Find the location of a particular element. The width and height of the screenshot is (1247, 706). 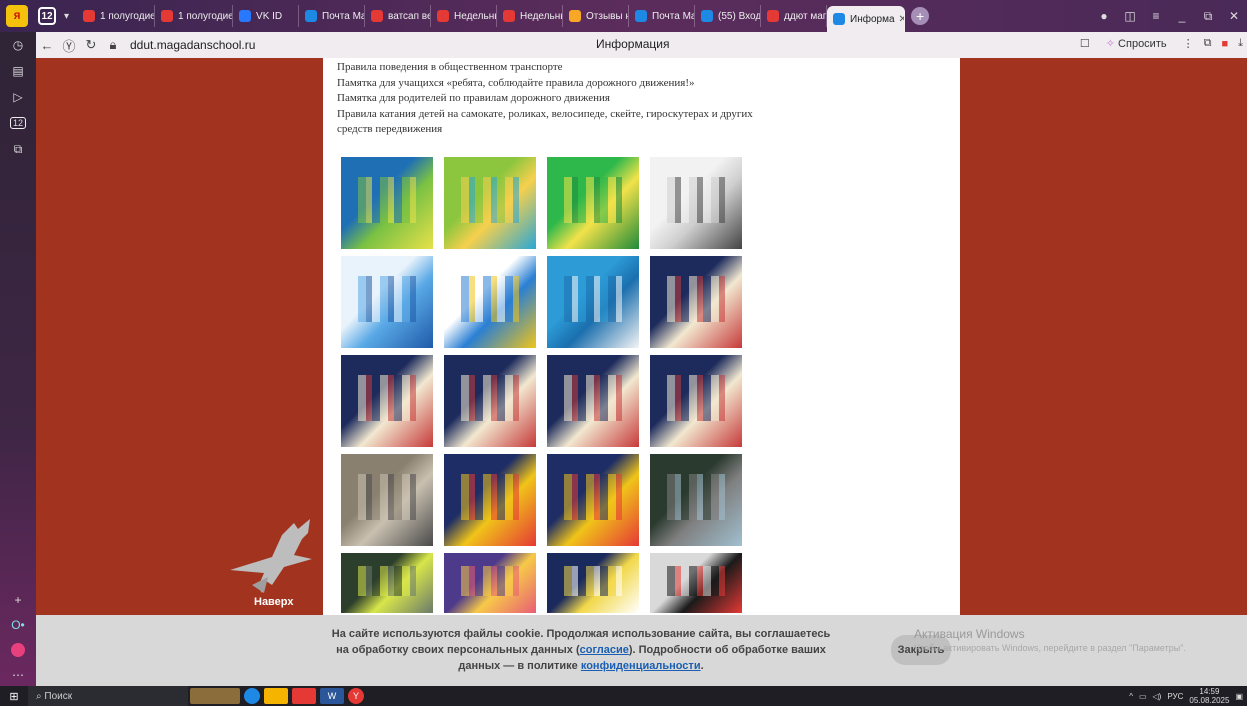

edge-icon is located at coordinates (252, 696).